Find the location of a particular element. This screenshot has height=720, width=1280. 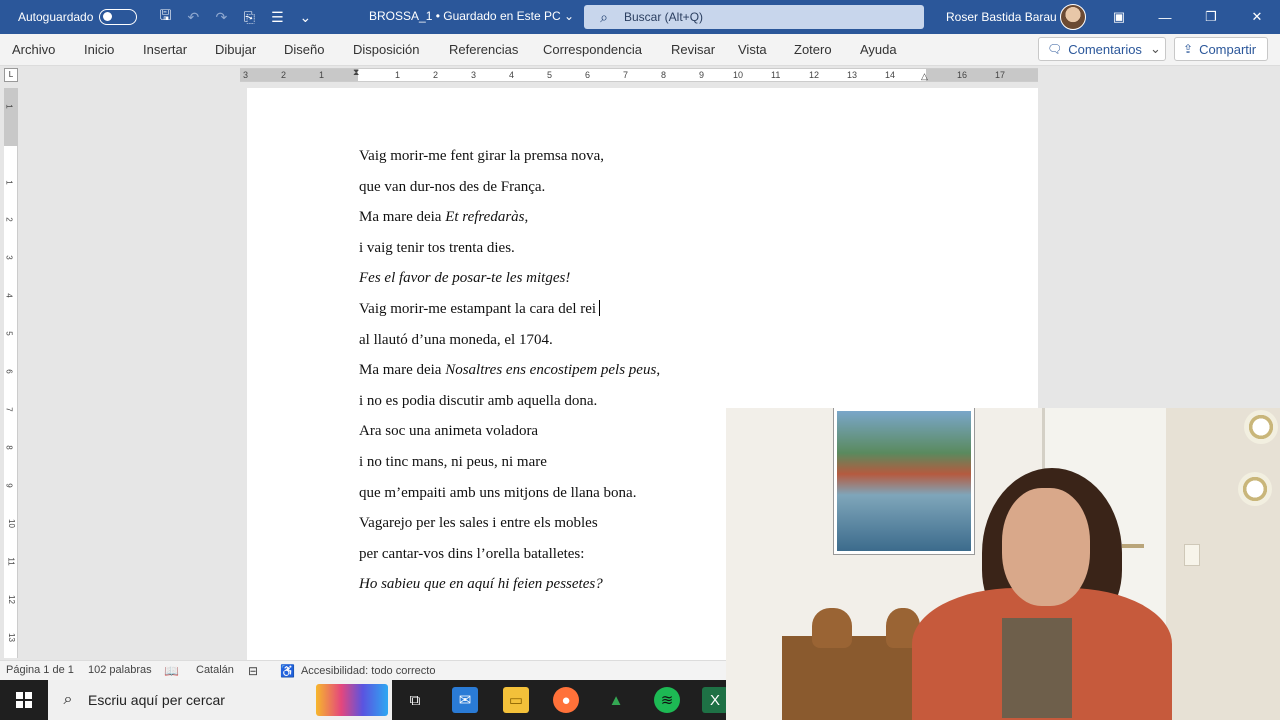

vertical-ruler: 1 1 2 3 4 5 6 7 8 9 10 11 12 13 is located at coordinates (11, 373).